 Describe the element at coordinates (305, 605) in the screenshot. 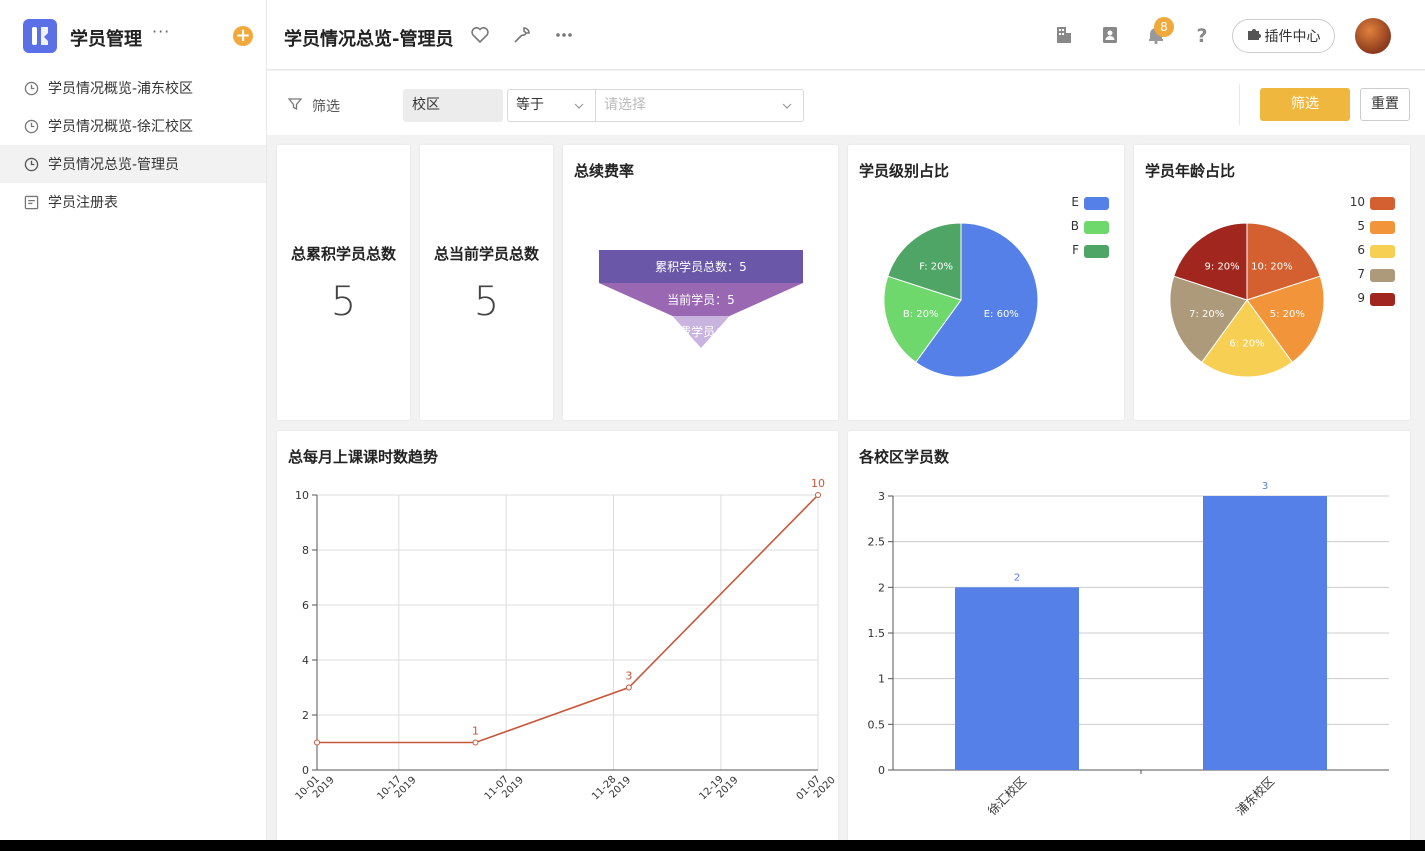

I see `y-tick-label: 6` at that location.